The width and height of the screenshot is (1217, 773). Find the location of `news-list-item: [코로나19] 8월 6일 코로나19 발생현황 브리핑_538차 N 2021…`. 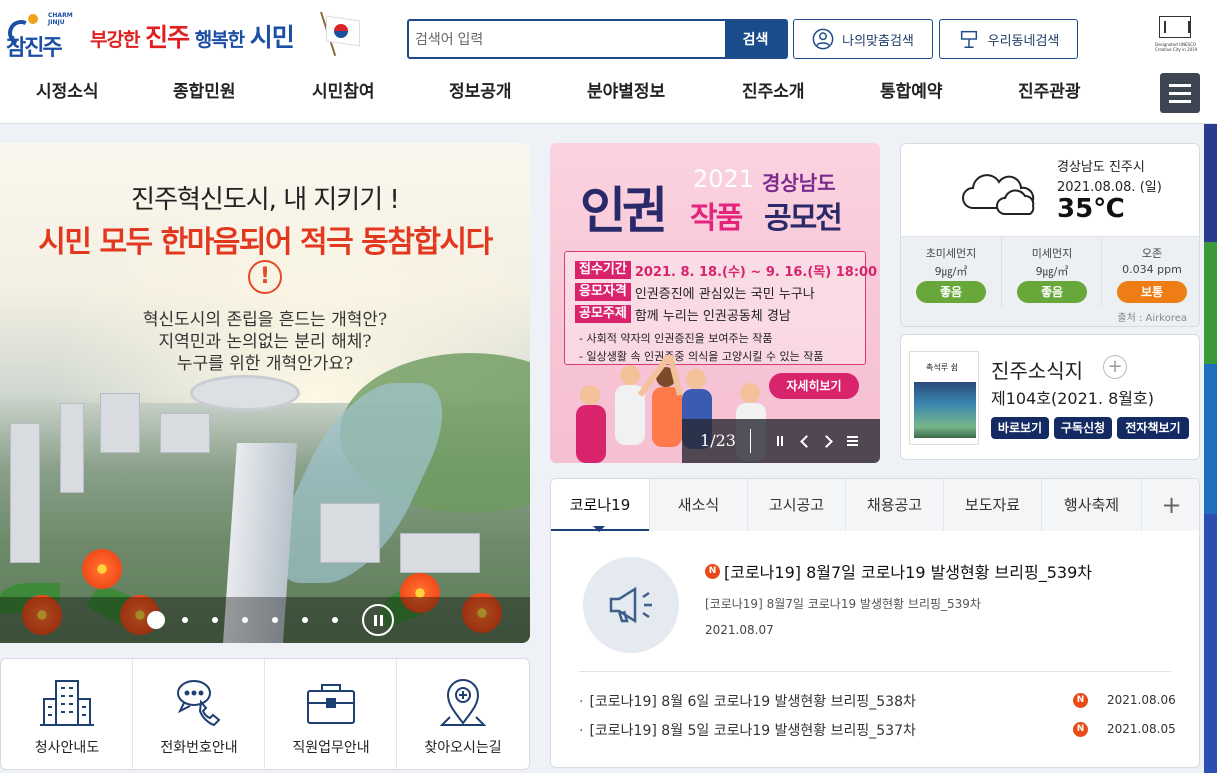

news-list-item: [코로나19] 8월 6일 코로나19 발생현황 브리핑_538차 N 2021… is located at coordinates (877, 701).